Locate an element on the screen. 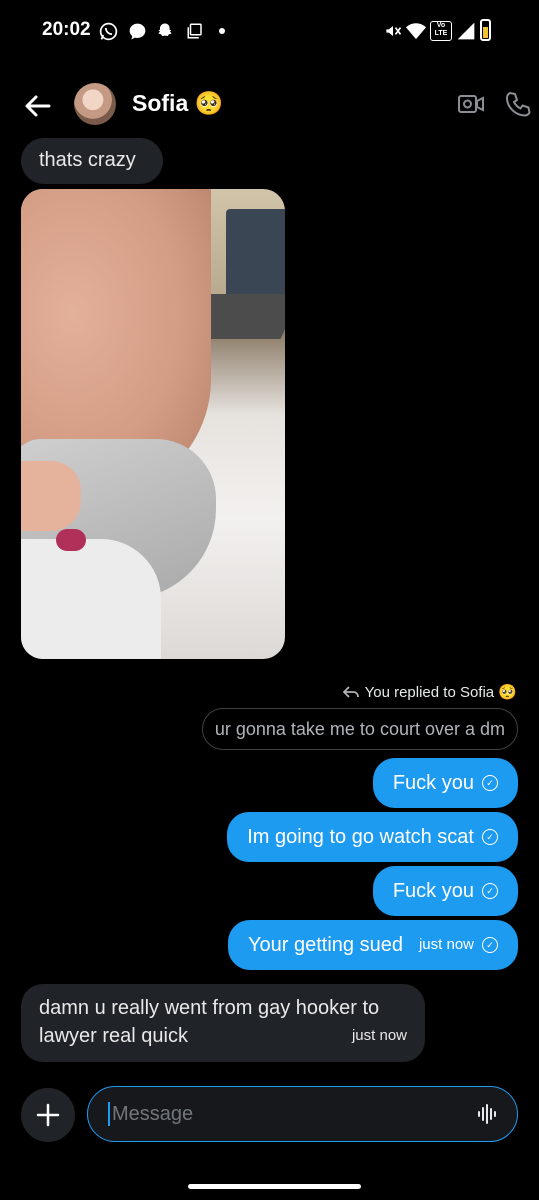 The height and width of the screenshot is (1200, 539). status-bar: 20:02 Vo LTE is located at coordinates (269, 30).